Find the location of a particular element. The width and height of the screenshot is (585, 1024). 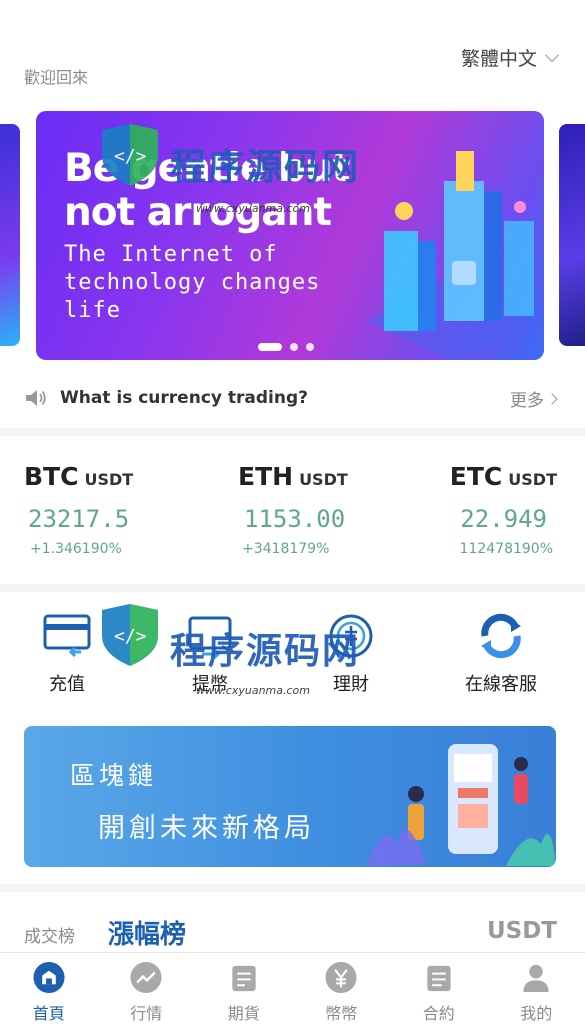

customer-service-button: 在線客服 is located at coordinates (501, 654).